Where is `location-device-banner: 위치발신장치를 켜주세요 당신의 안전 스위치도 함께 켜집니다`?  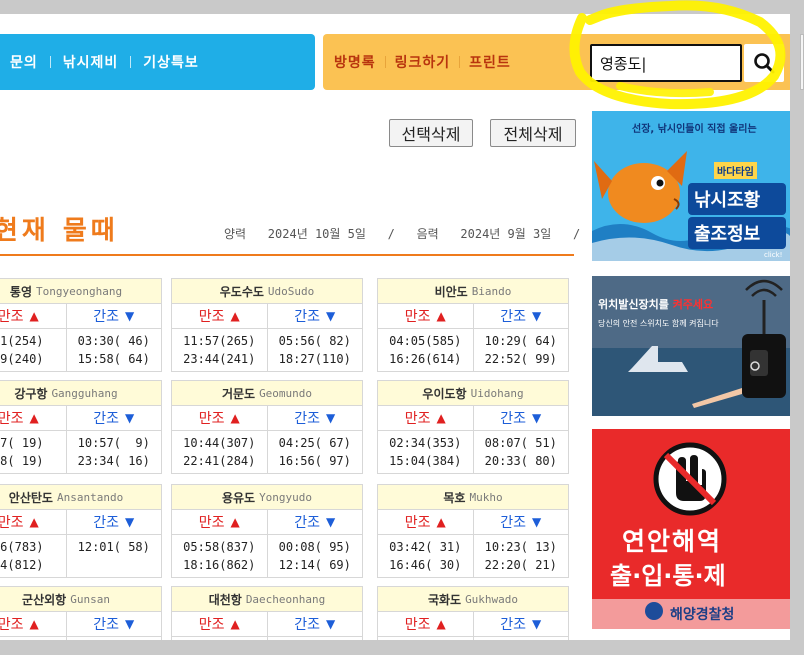 location-device-banner: 위치발신장치를 켜주세요 당신의 안전 스위치도 함께 켜집니다 is located at coordinates (691, 346).